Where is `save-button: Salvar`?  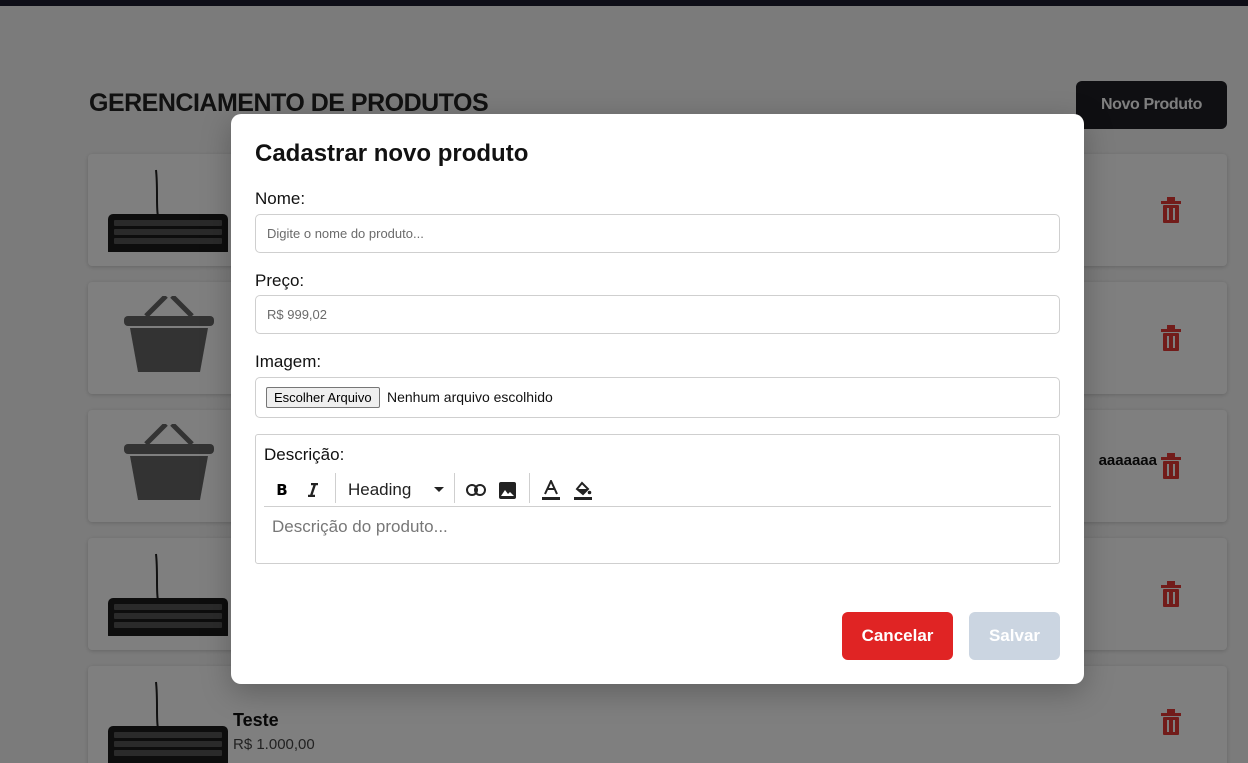
save-button: Salvar is located at coordinates (1014, 636).